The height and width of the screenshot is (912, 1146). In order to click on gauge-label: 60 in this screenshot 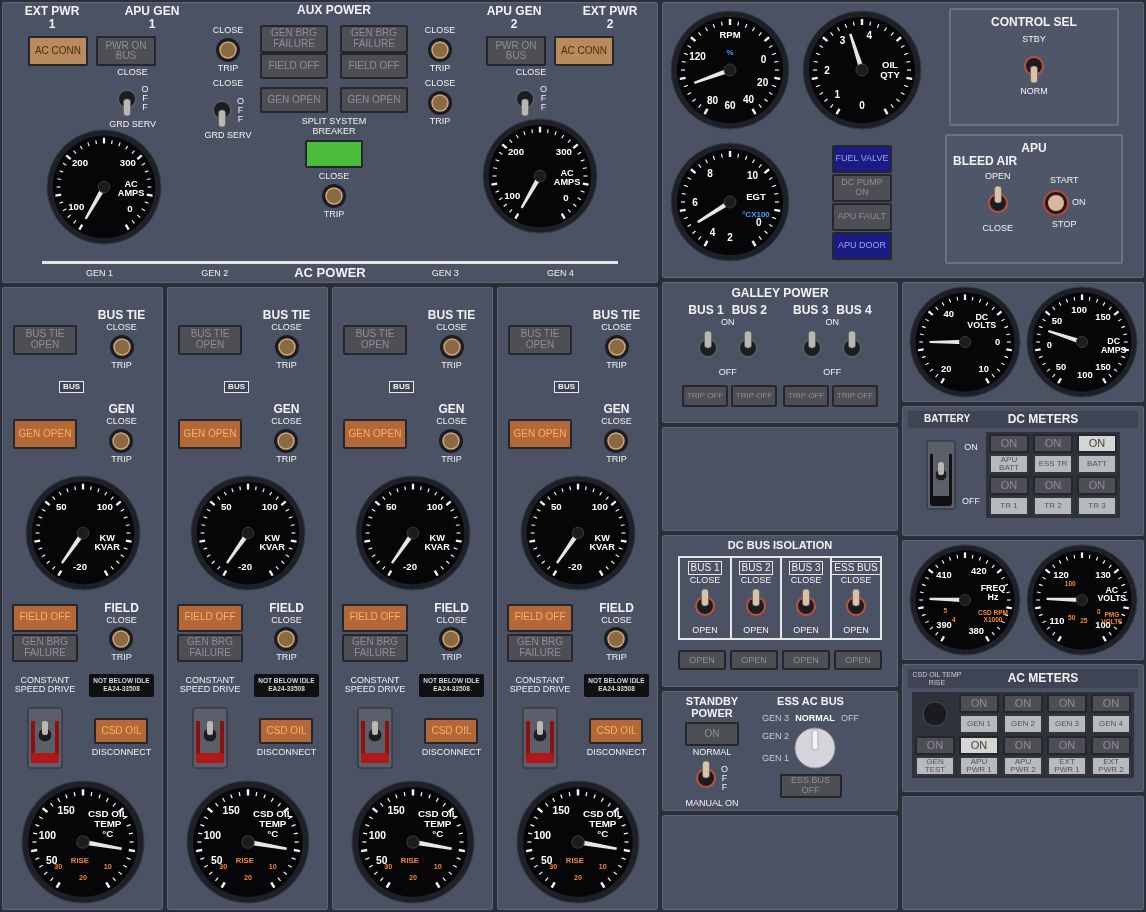, I will do `click(730, 105)`.